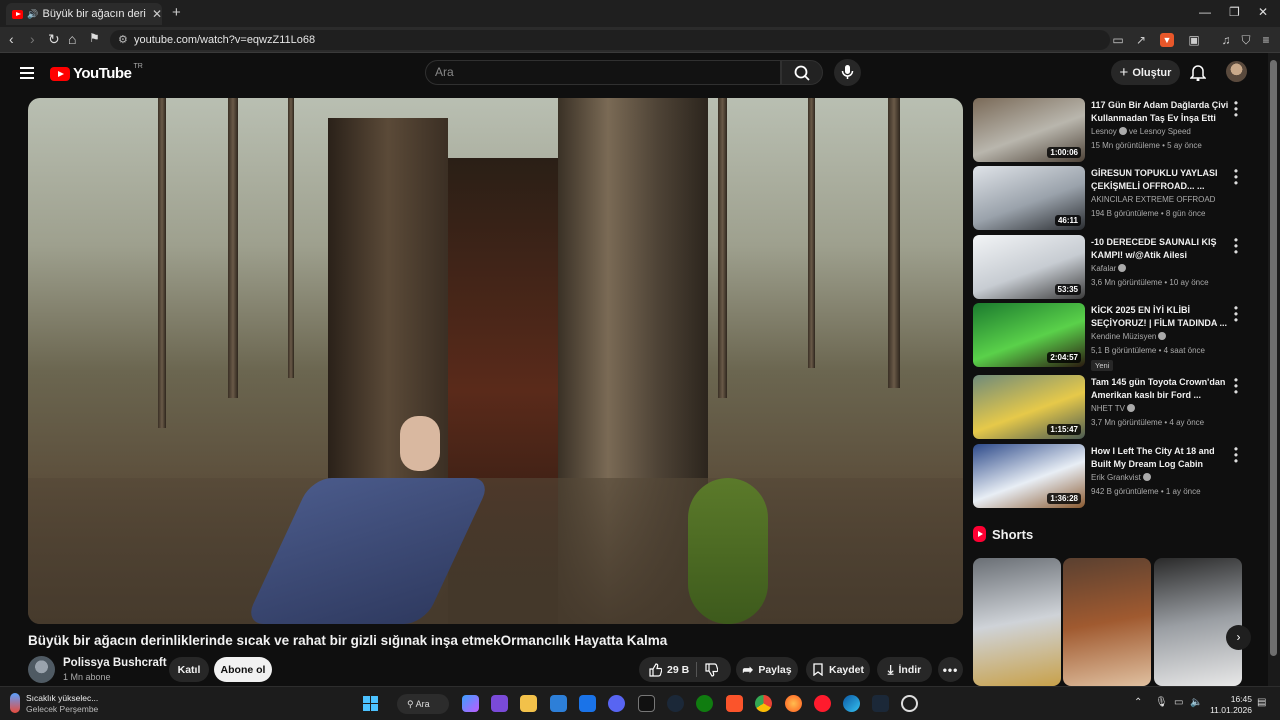  What do you see at coordinates (54, 704) in the screenshot?
I see `weather-widget: Sıcaklık yükselec... Gelecek Perşembe` at bounding box center [54, 704].